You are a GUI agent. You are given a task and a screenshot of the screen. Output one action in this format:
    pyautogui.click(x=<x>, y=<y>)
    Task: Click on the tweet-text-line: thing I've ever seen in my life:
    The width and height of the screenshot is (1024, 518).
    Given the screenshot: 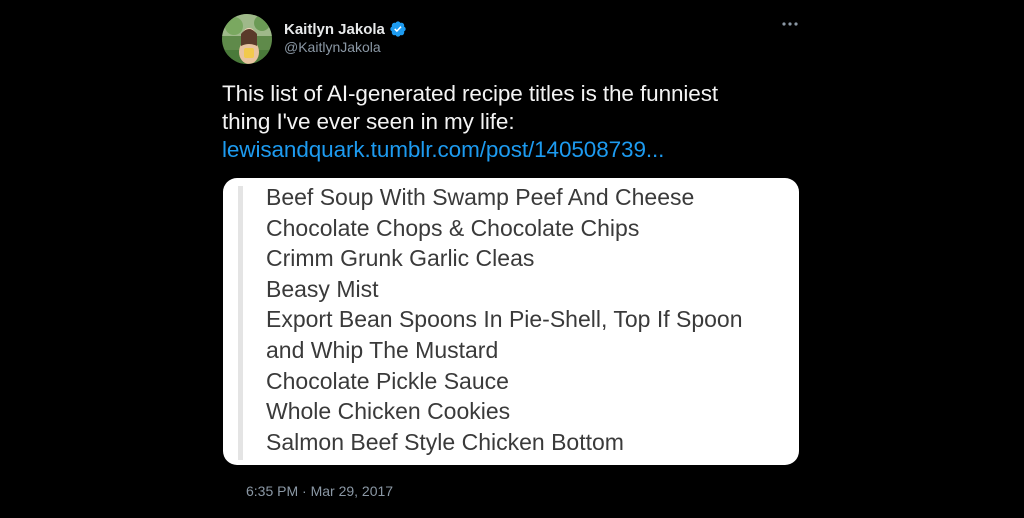 What is the action you would take?
    pyautogui.click(x=368, y=121)
    